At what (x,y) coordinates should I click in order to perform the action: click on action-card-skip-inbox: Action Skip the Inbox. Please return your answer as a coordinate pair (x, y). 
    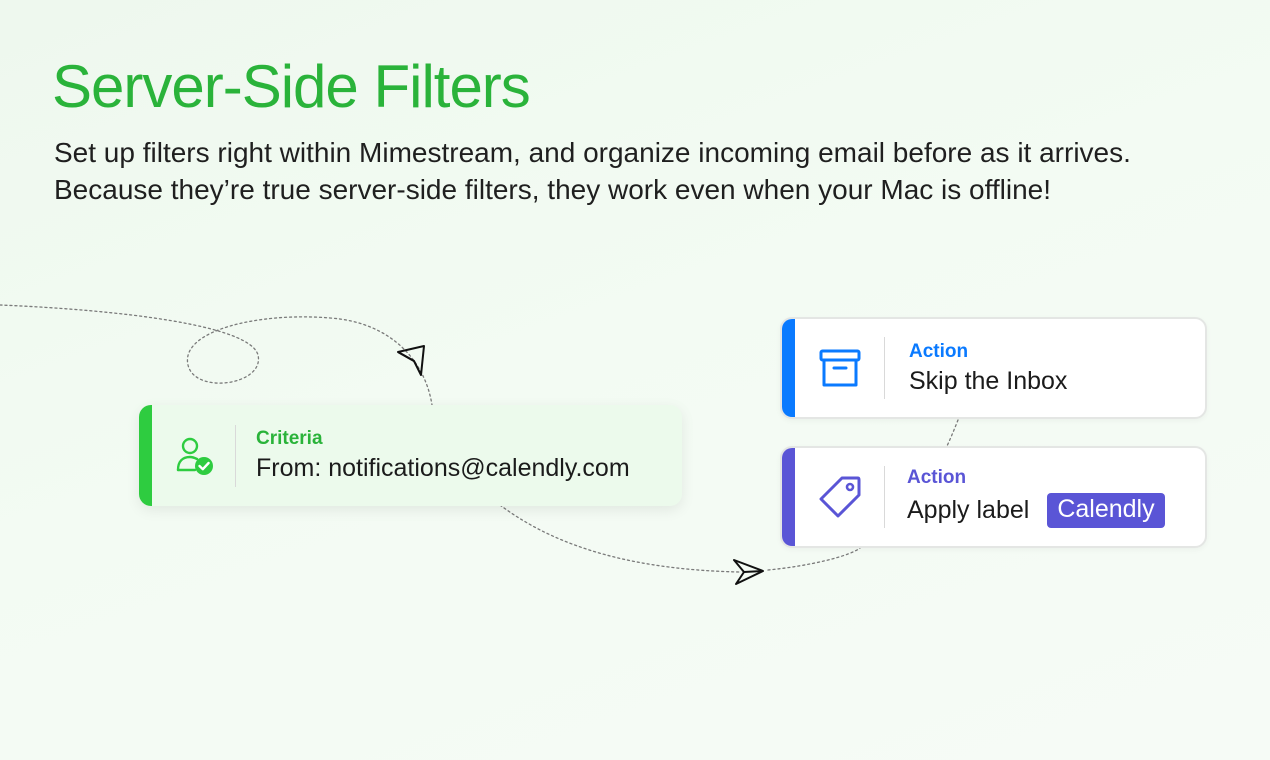
    Looking at the image, I should click on (993, 368).